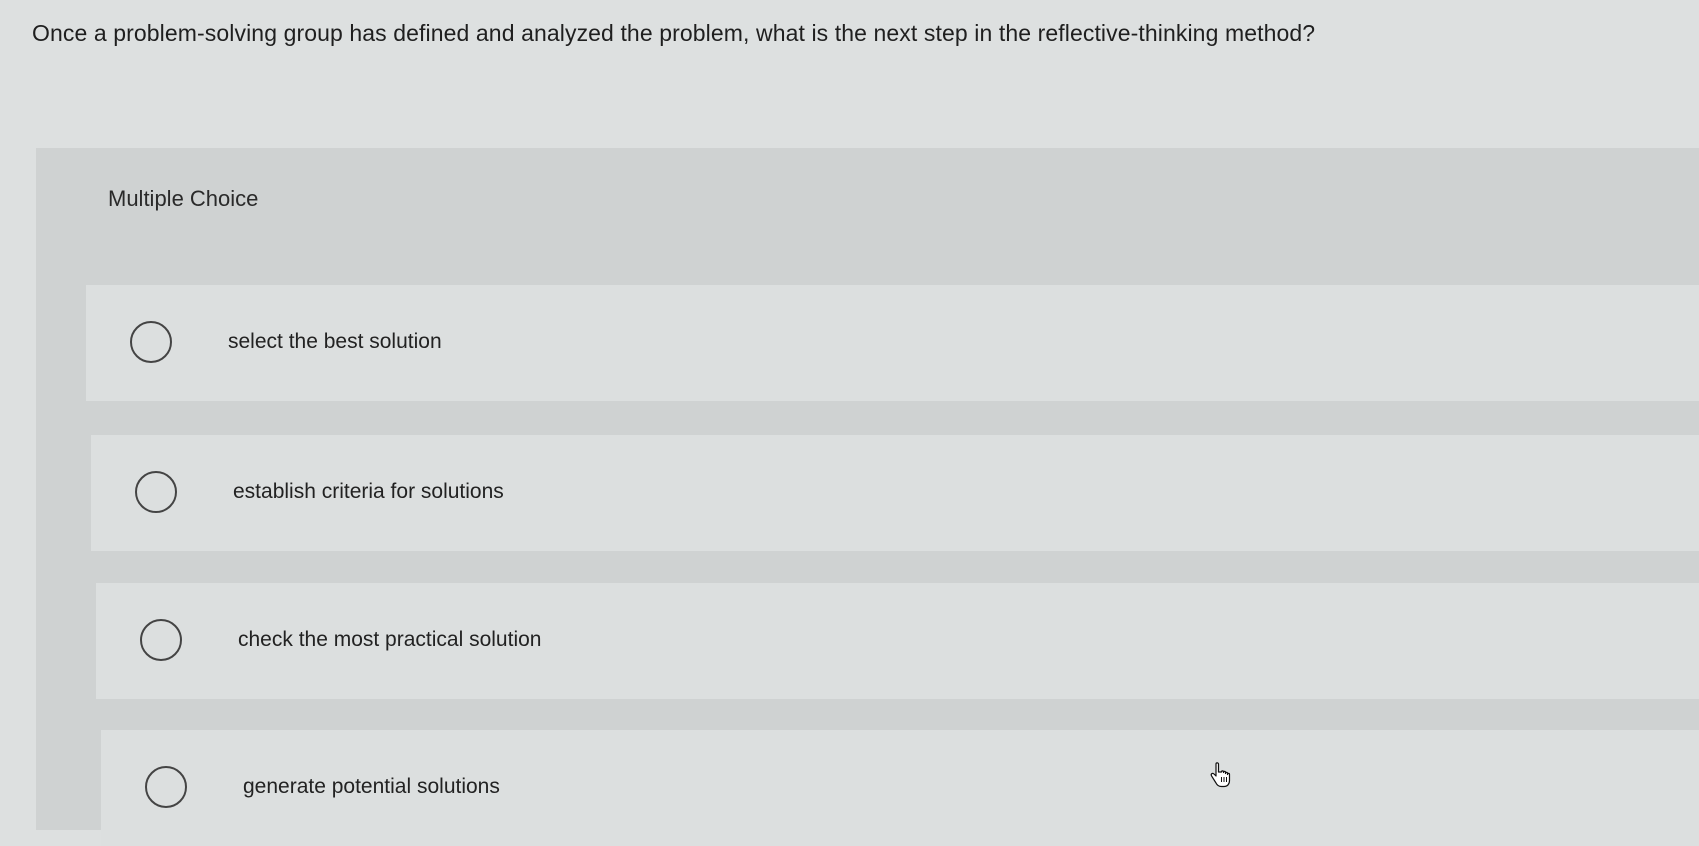 Image resolution: width=1699 pixels, height=846 pixels. Describe the element at coordinates (335, 341) in the screenshot. I see `answer-option-label: select the best solution` at that location.